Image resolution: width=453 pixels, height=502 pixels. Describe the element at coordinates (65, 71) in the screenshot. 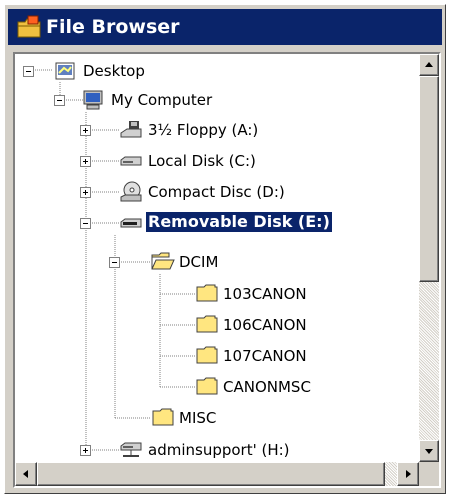

I see `desktop-icon` at that location.